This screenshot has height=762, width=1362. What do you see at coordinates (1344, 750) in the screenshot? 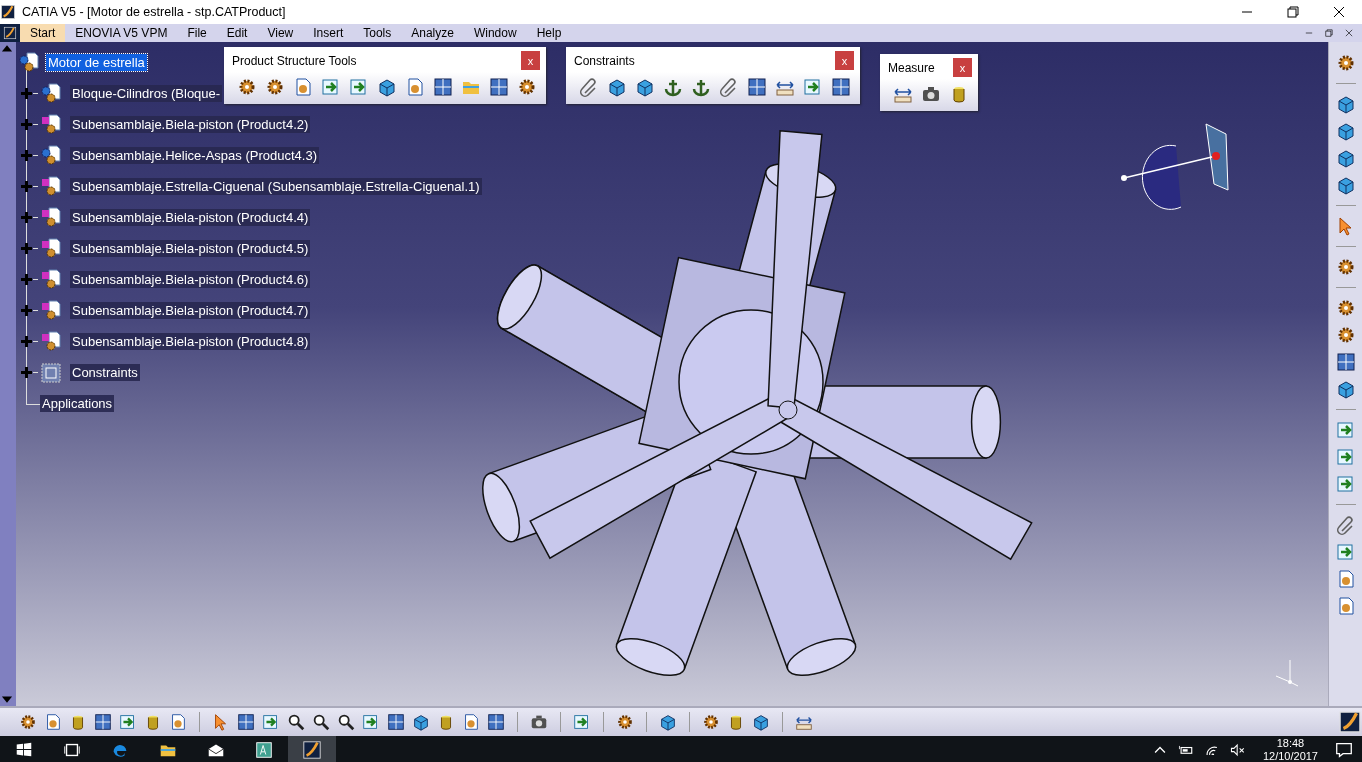
I see `notification-icon` at bounding box center [1344, 750].